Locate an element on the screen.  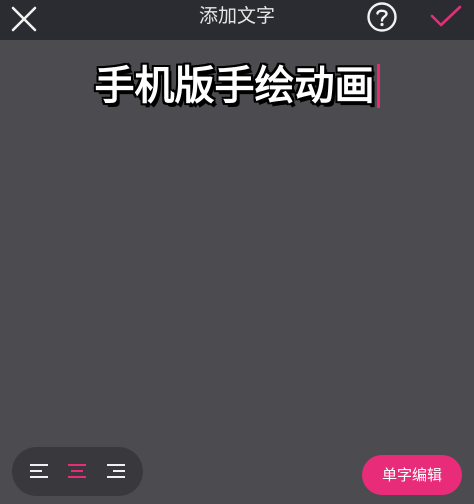
page-title: 添加文字 is located at coordinates (236, 16).